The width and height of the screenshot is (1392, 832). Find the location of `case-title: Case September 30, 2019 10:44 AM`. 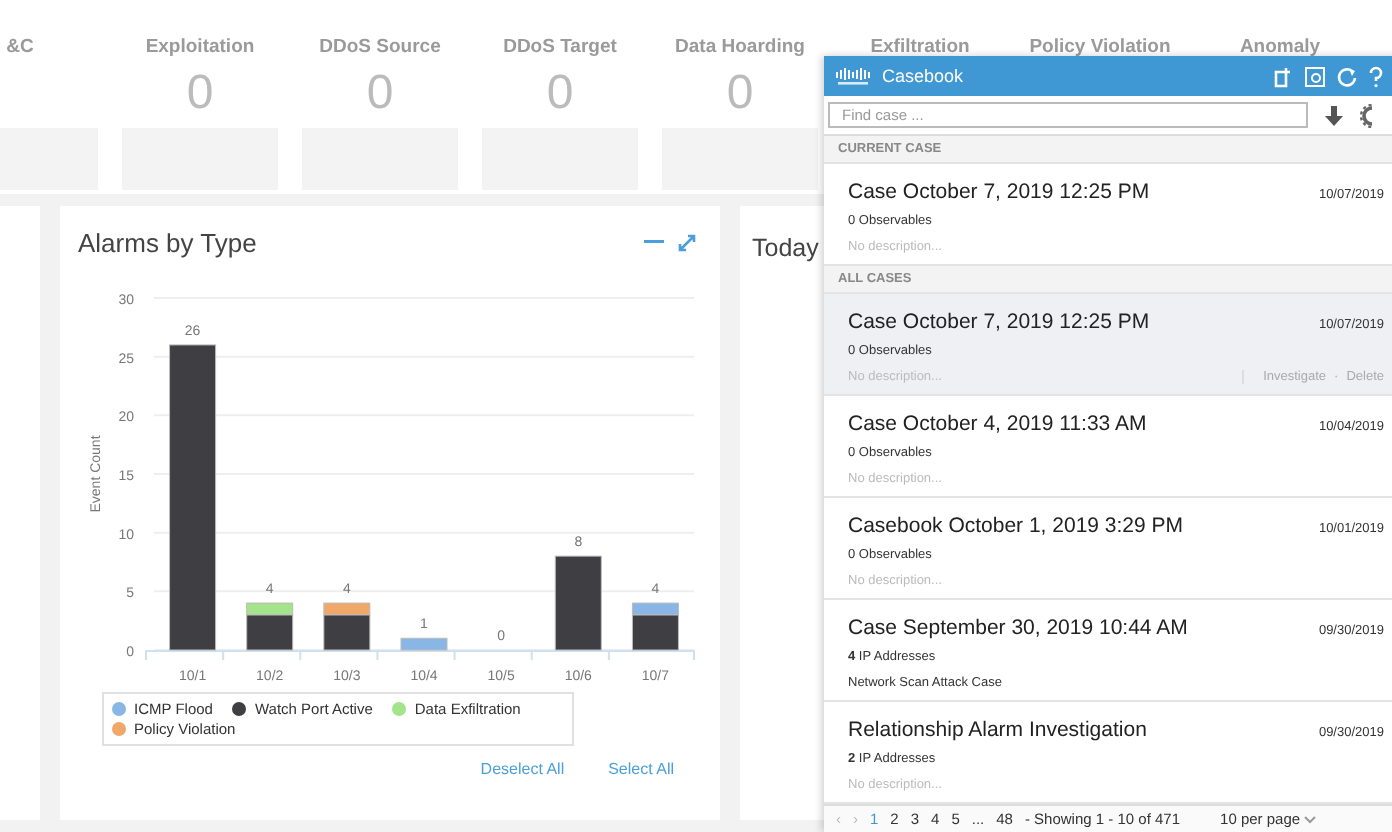

case-title: Case September 30, 2019 10:44 AM is located at coordinates (1018, 628).